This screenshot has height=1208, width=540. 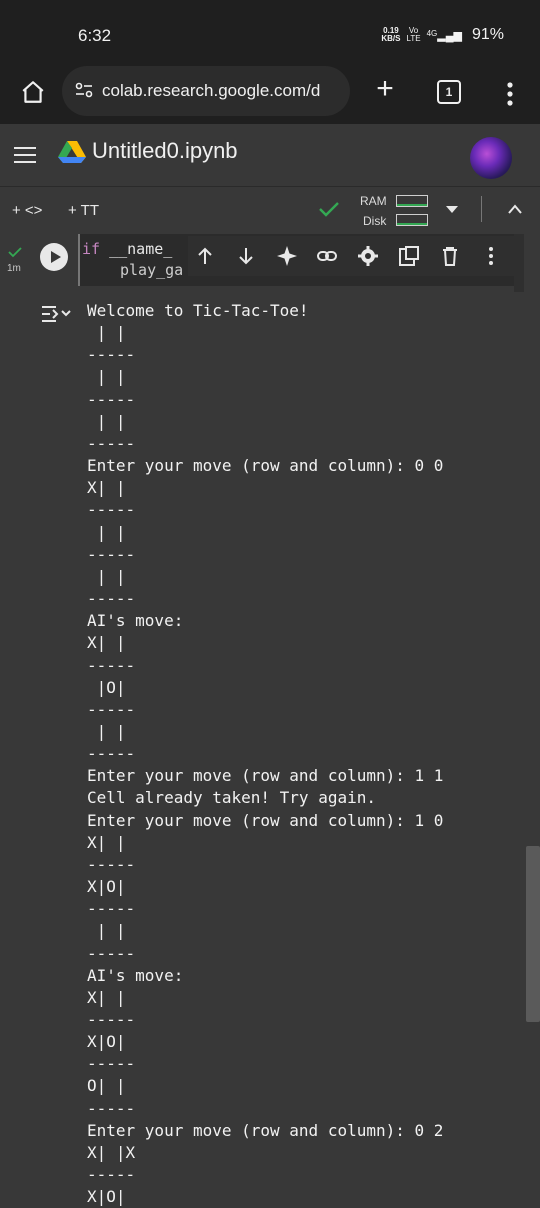 What do you see at coordinates (27, 210) in the screenshot?
I see `add-code-button: + <>` at bounding box center [27, 210].